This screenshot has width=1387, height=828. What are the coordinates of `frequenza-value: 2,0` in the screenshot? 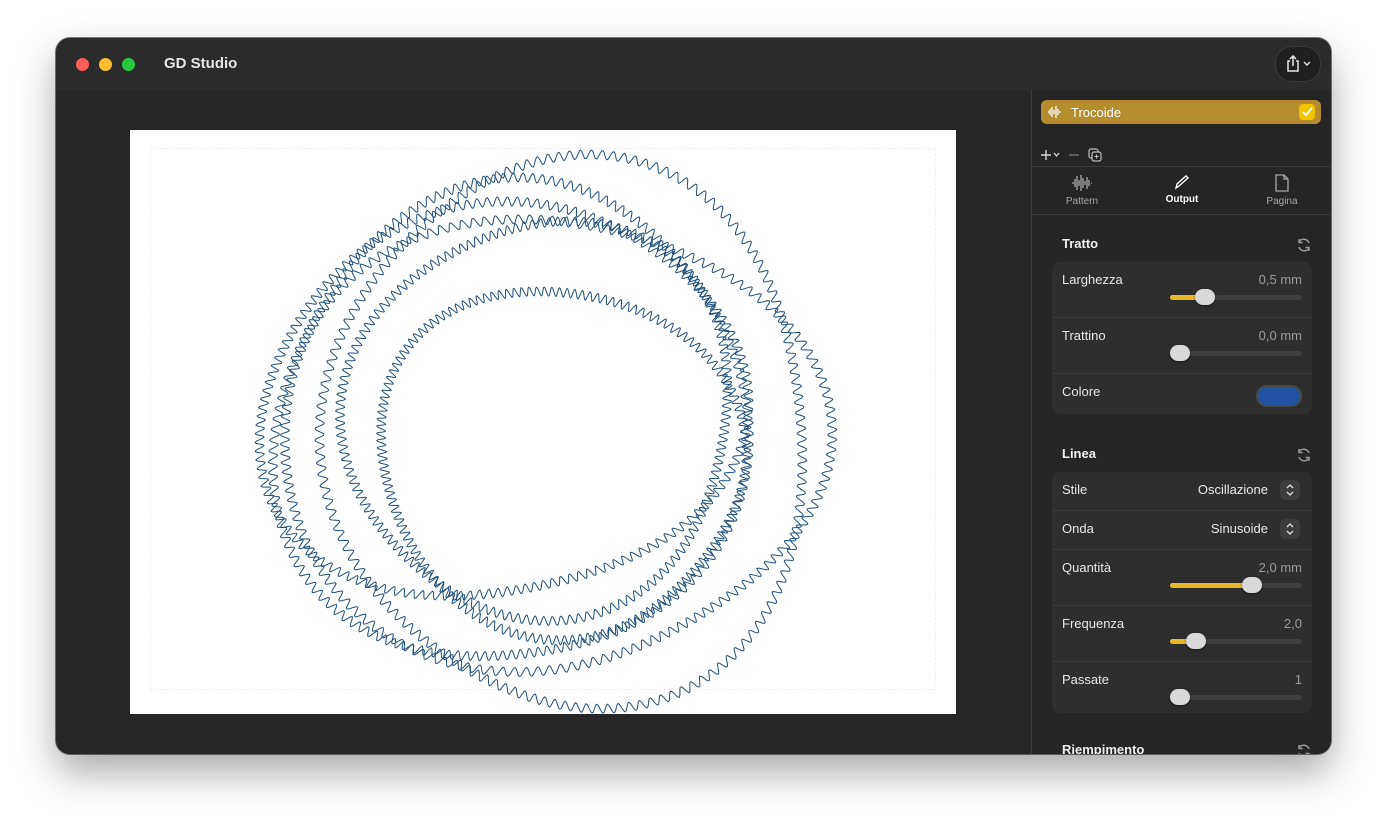 It's located at (1292, 623).